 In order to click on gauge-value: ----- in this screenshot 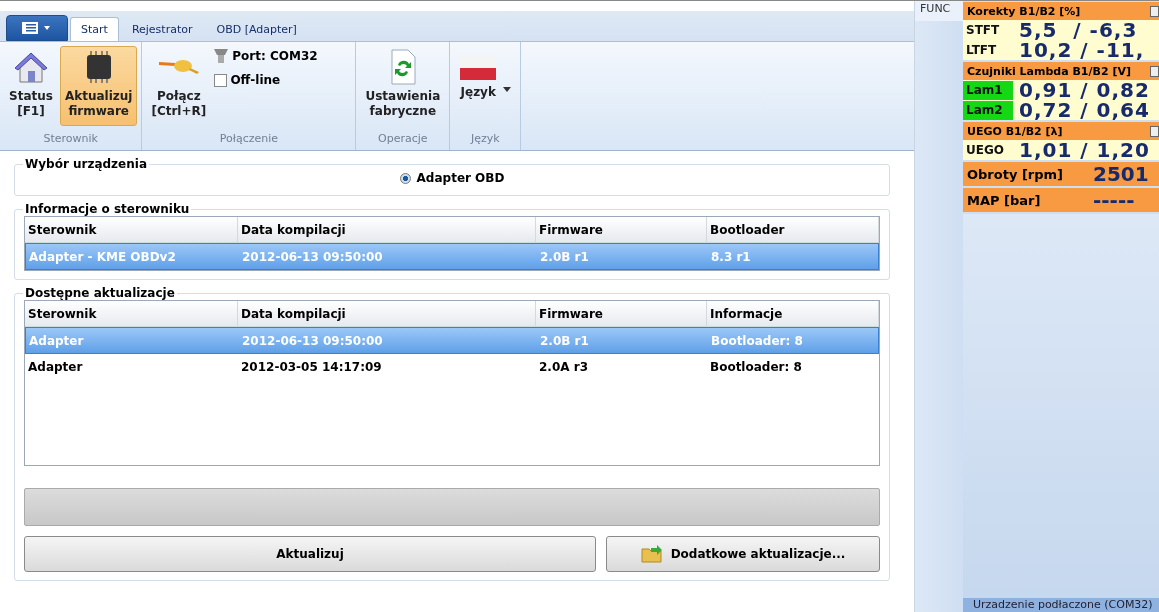, I will do `click(1114, 200)`.